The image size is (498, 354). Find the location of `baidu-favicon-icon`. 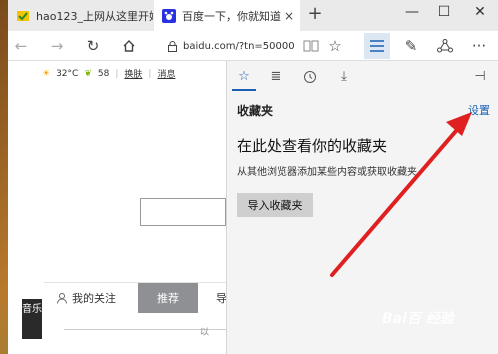

baidu-favicon-icon is located at coordinates (169, 15).